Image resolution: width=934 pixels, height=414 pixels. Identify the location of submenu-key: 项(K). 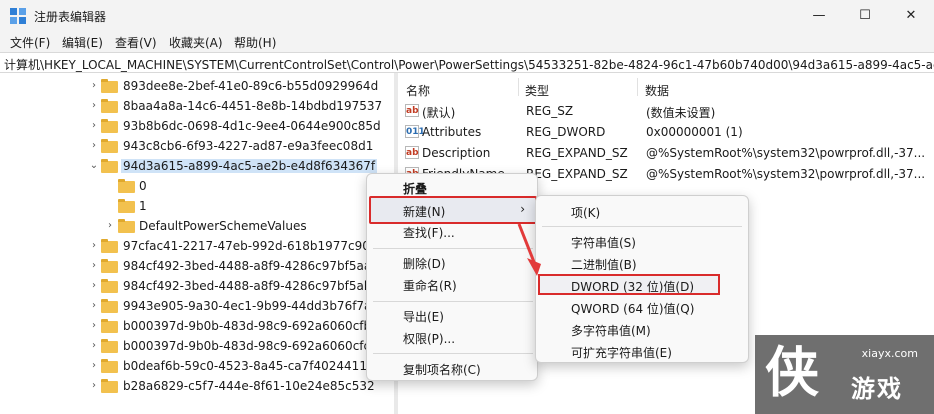
(642, 211).